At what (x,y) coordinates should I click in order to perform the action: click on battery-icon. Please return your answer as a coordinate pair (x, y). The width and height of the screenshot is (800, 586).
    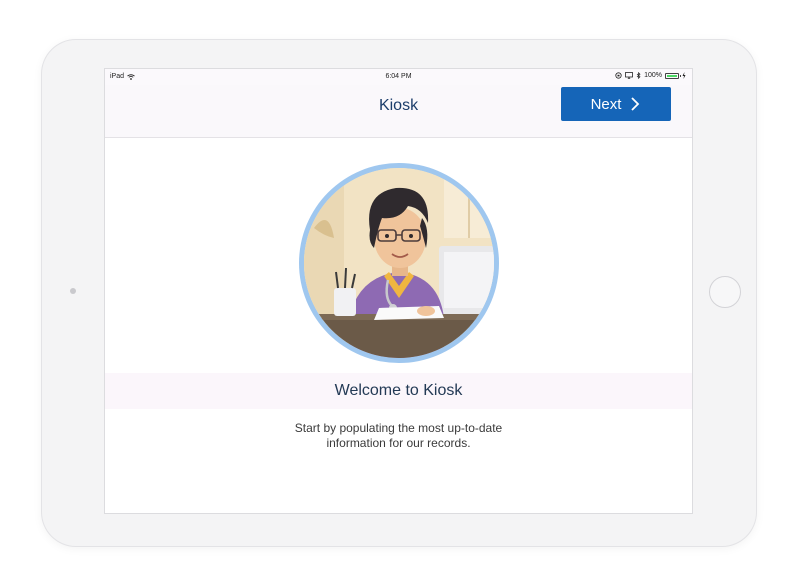
    Looking at the image, I should click on (673, 75).